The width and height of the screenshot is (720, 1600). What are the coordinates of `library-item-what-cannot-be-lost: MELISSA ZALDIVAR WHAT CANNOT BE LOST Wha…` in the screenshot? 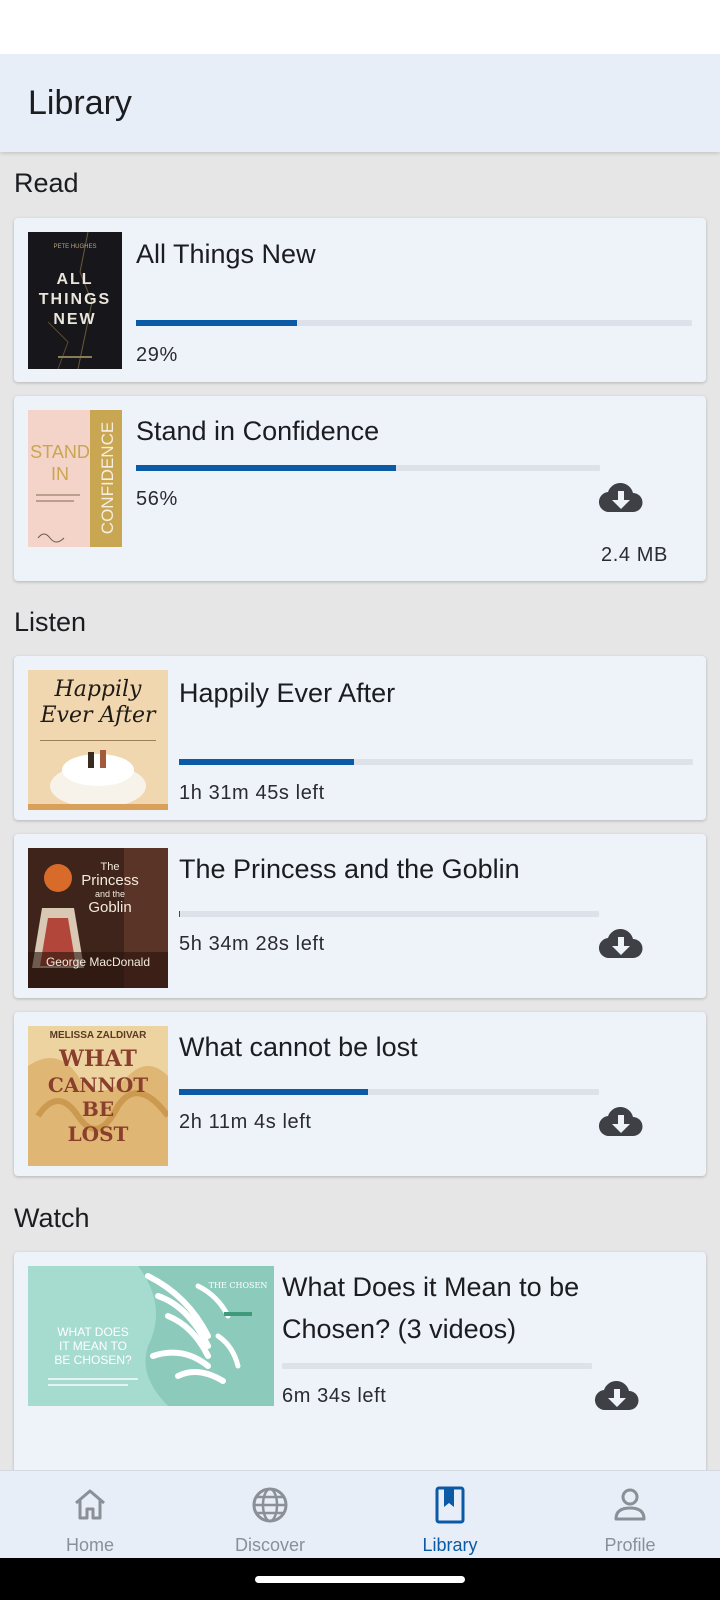 It's located at (360, 1094).